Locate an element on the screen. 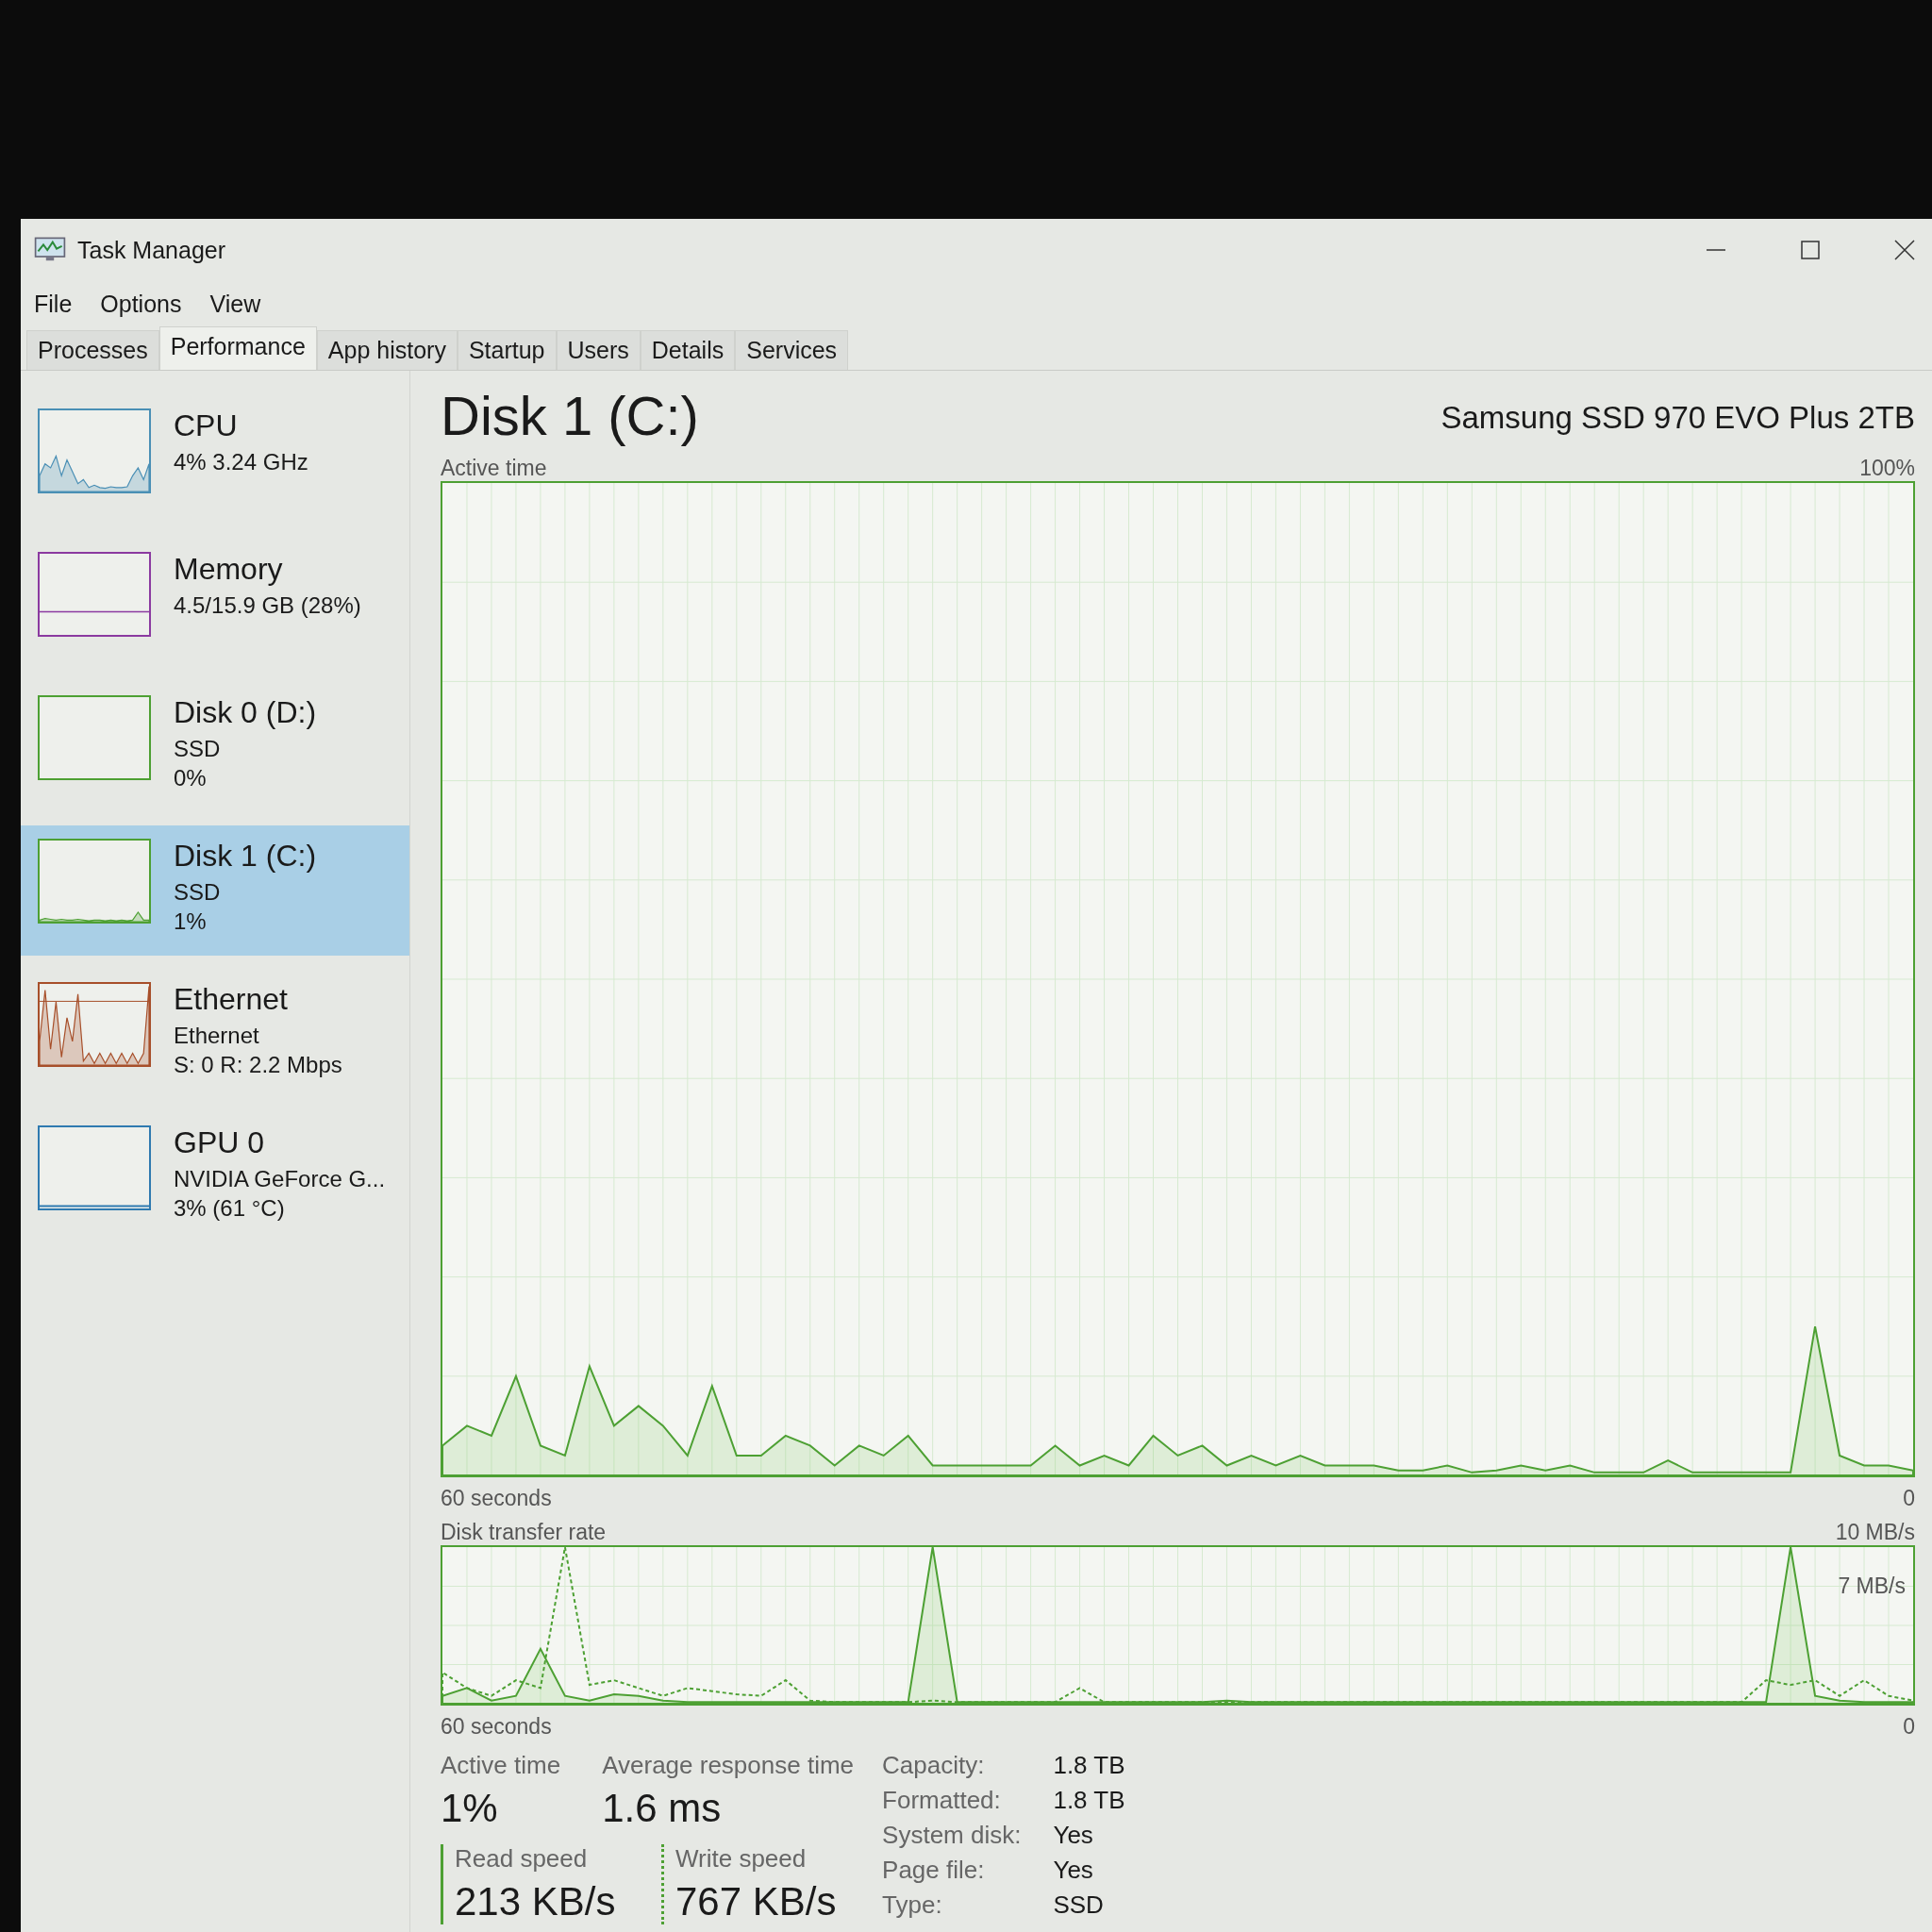  item-name: Disk 1 (C:) is located at coordinates (246, 856).